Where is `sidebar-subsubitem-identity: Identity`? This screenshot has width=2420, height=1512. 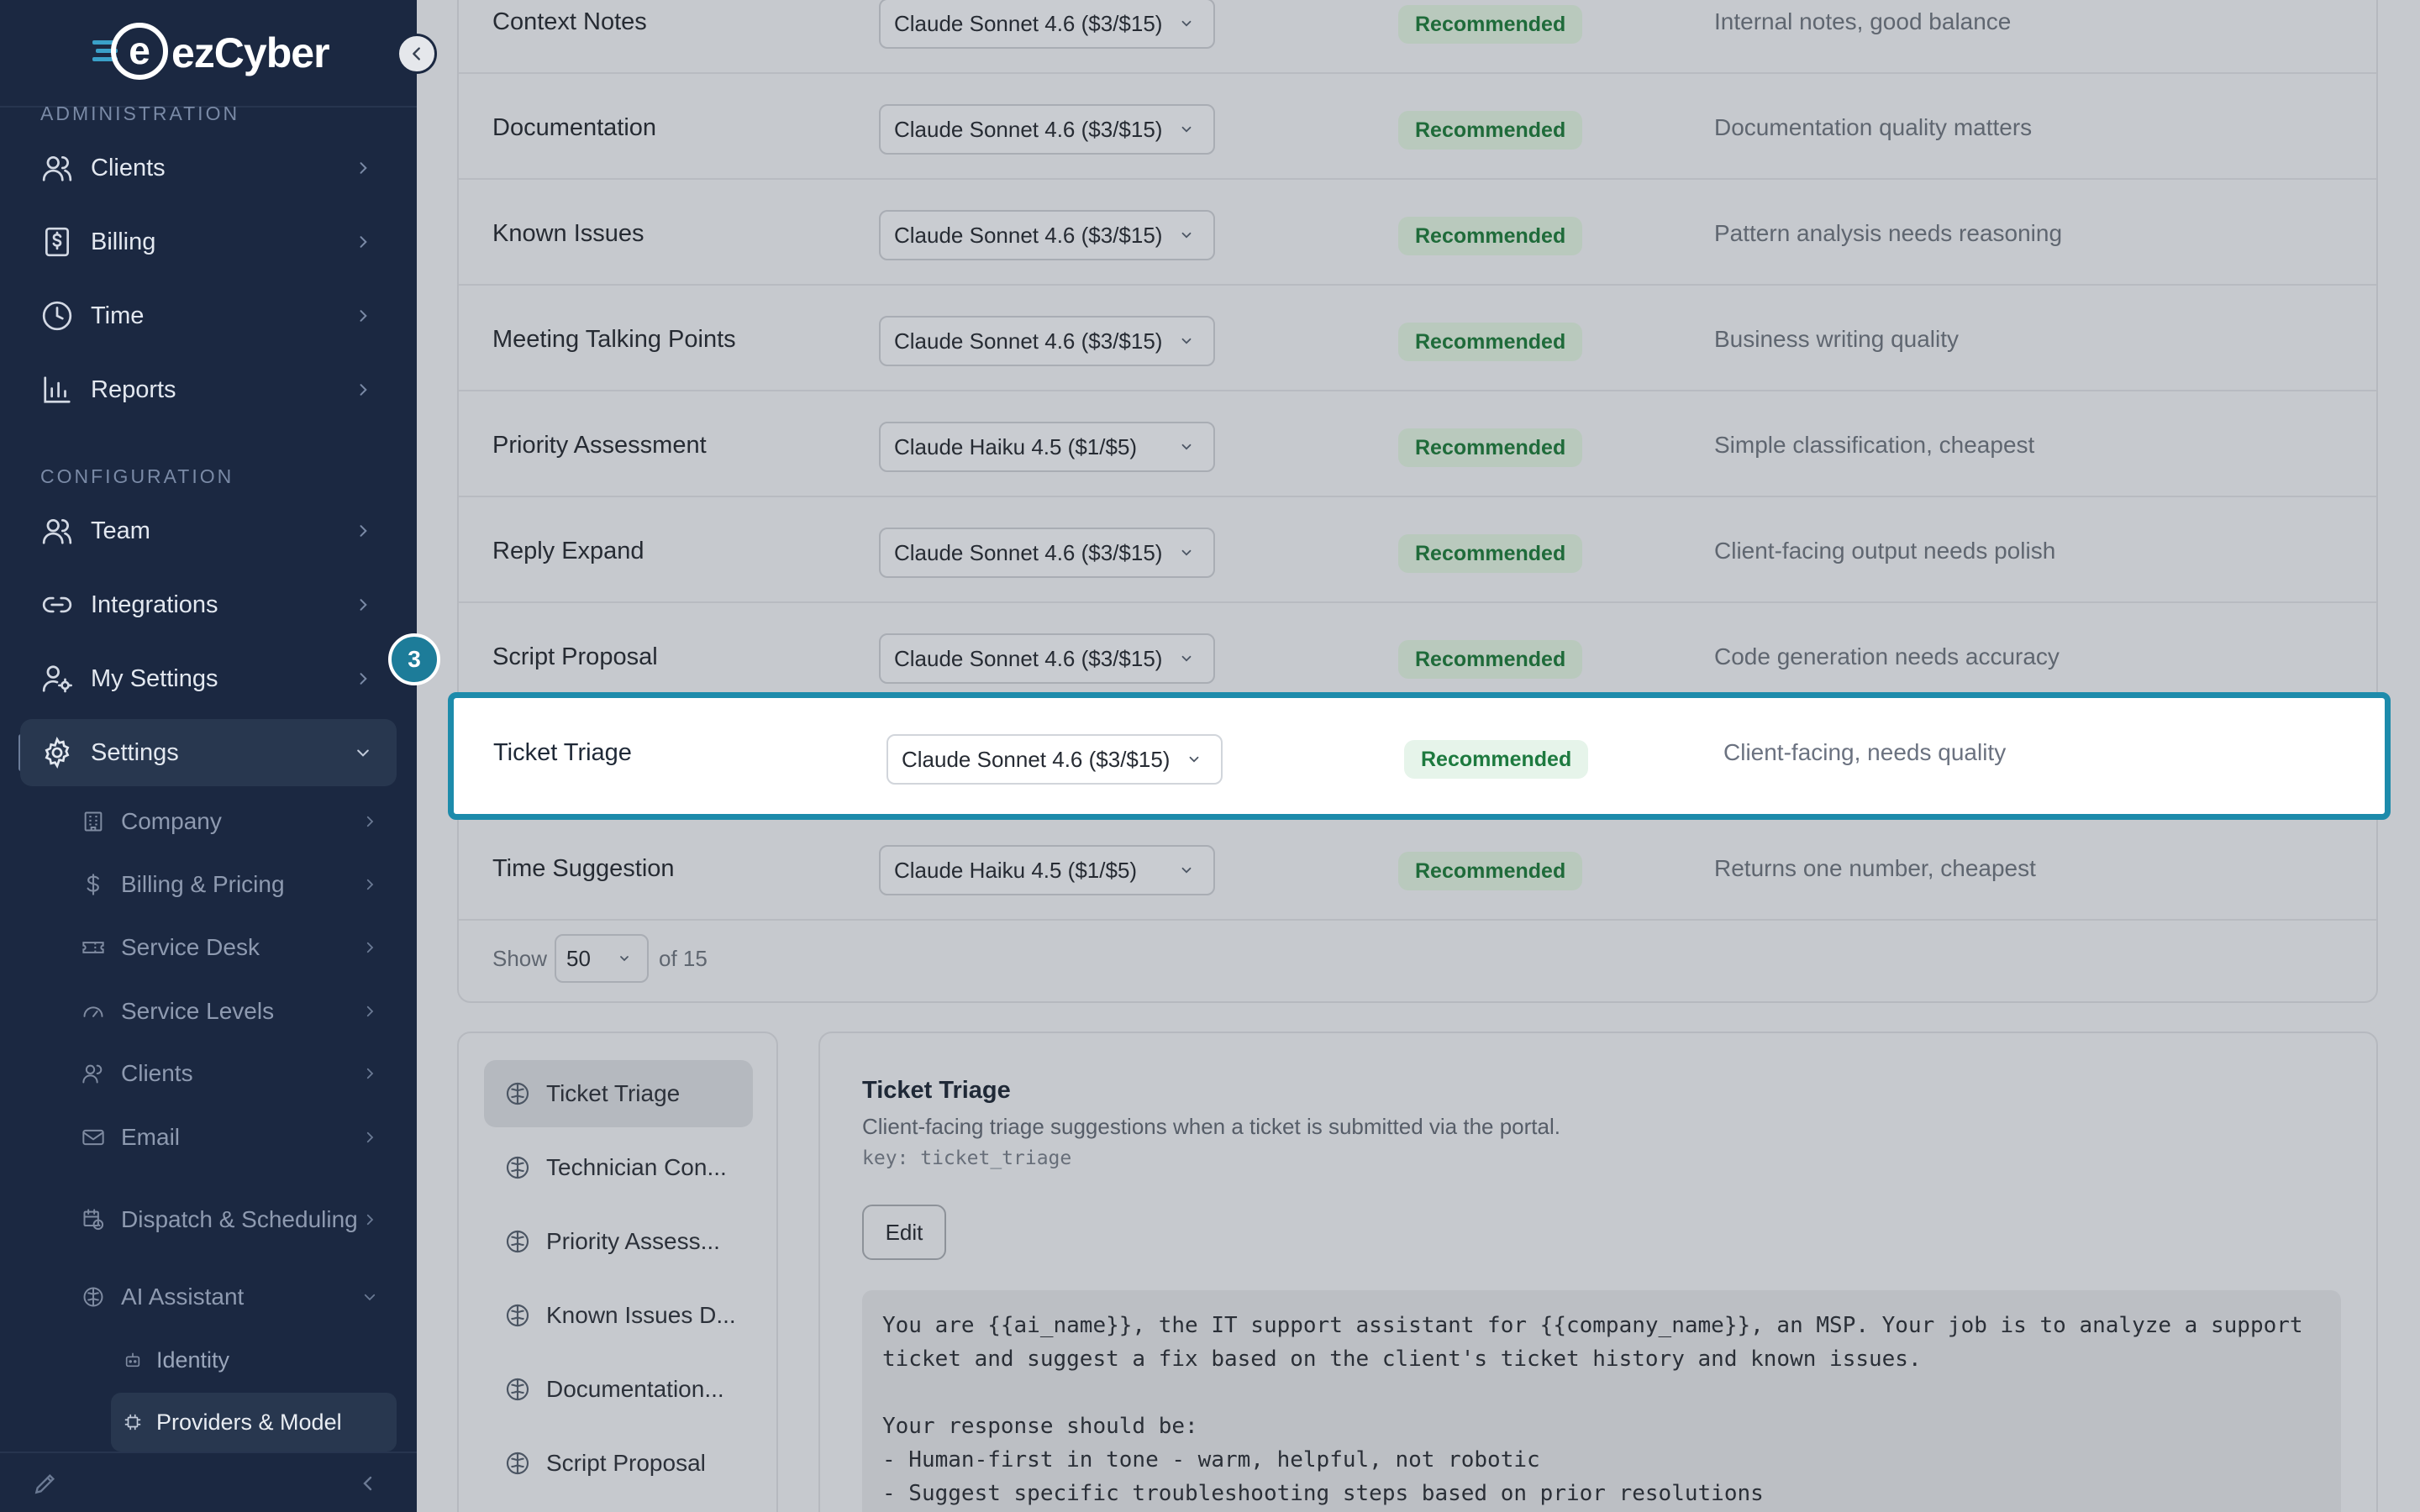
sidebar-subsubitem-identity: Identity is located at coordinates (254, 1360).